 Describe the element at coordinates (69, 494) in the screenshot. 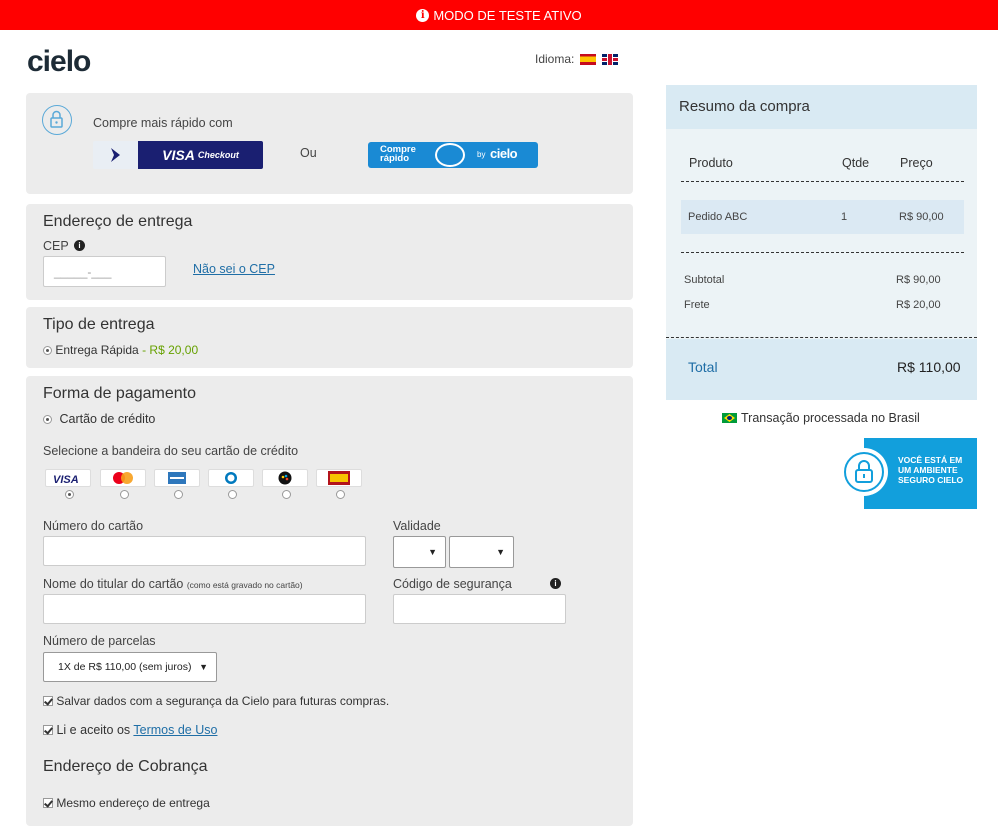

I see `visa-radio` at that location.